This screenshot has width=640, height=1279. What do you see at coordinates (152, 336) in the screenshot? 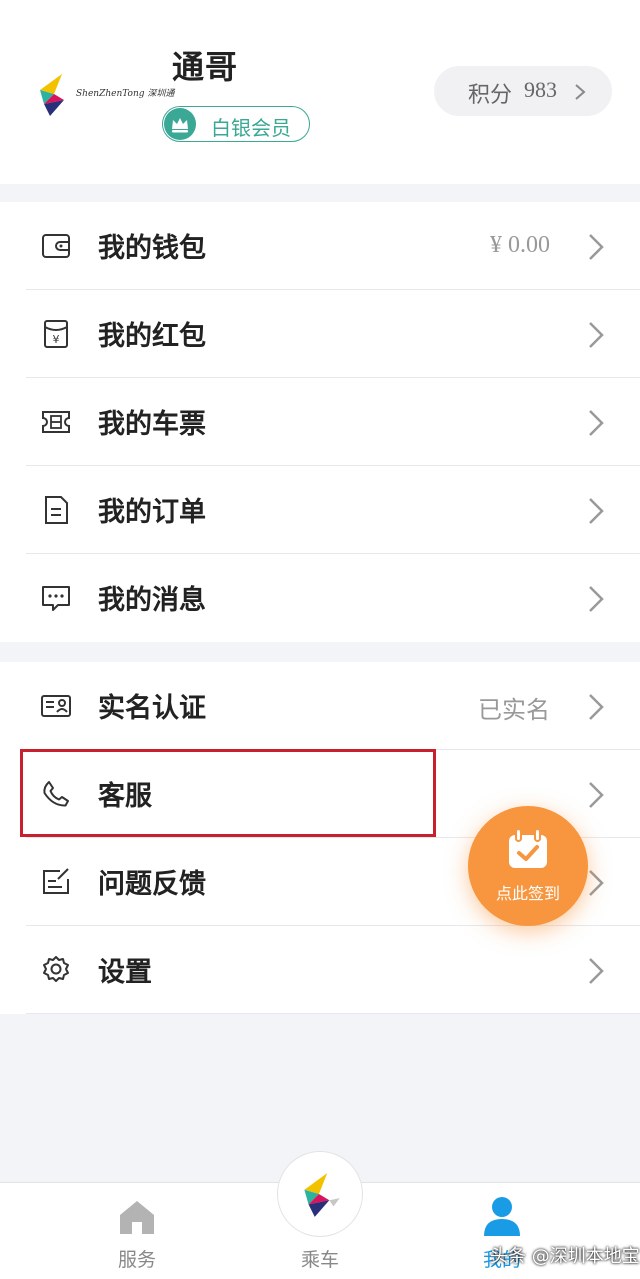
I see `menu-item-label: 我的红包` at bounding box center [152, 336].